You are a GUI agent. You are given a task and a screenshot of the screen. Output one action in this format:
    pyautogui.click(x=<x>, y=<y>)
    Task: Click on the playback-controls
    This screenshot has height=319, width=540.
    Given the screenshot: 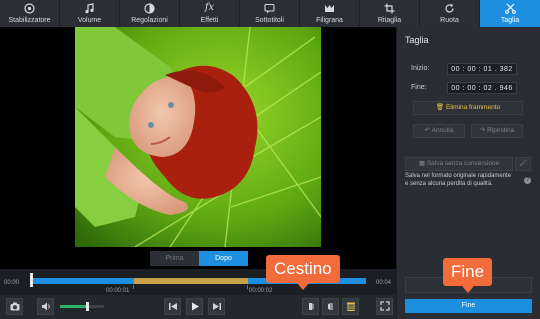 What is the action you would take?
    pyautogui.click(x=198, y=307)
    